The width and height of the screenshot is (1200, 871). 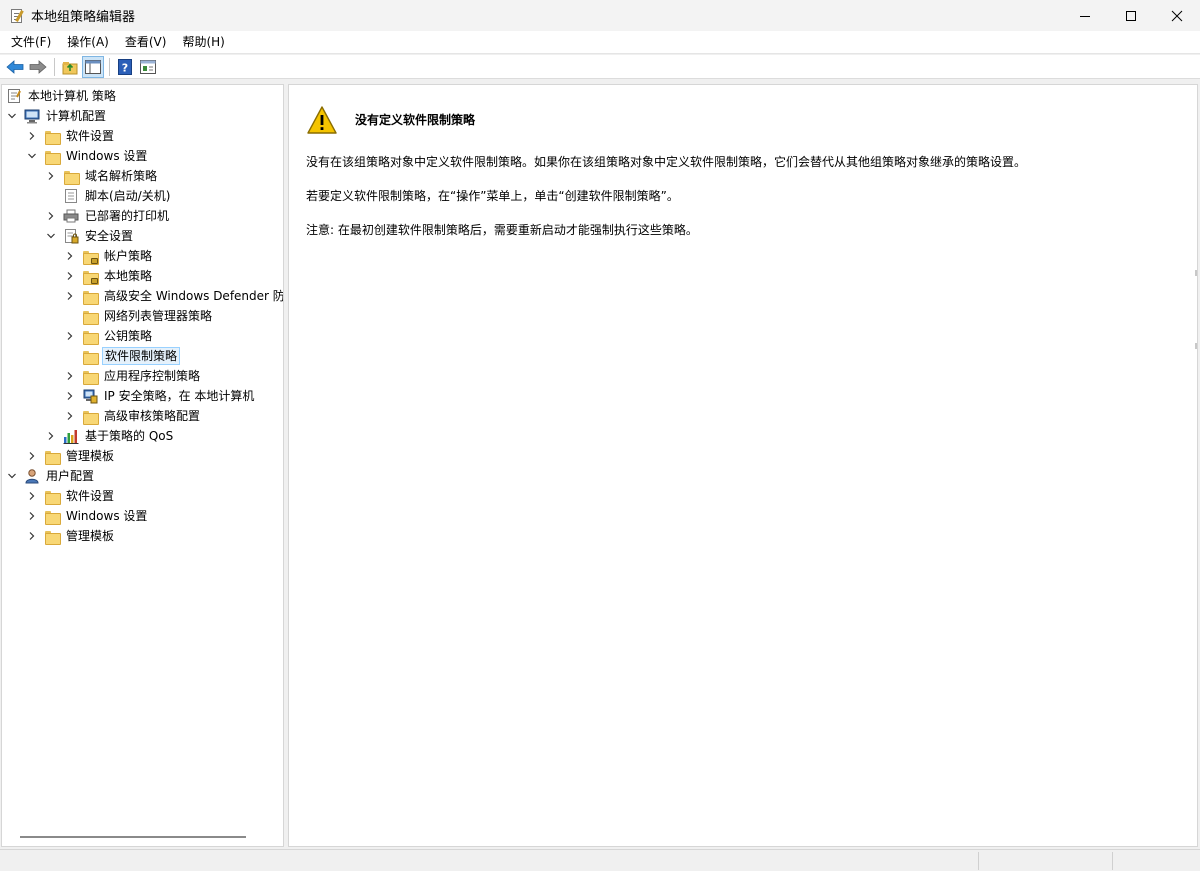 I want to click on tree-label: 管理模板, so click(x=90, y=536).